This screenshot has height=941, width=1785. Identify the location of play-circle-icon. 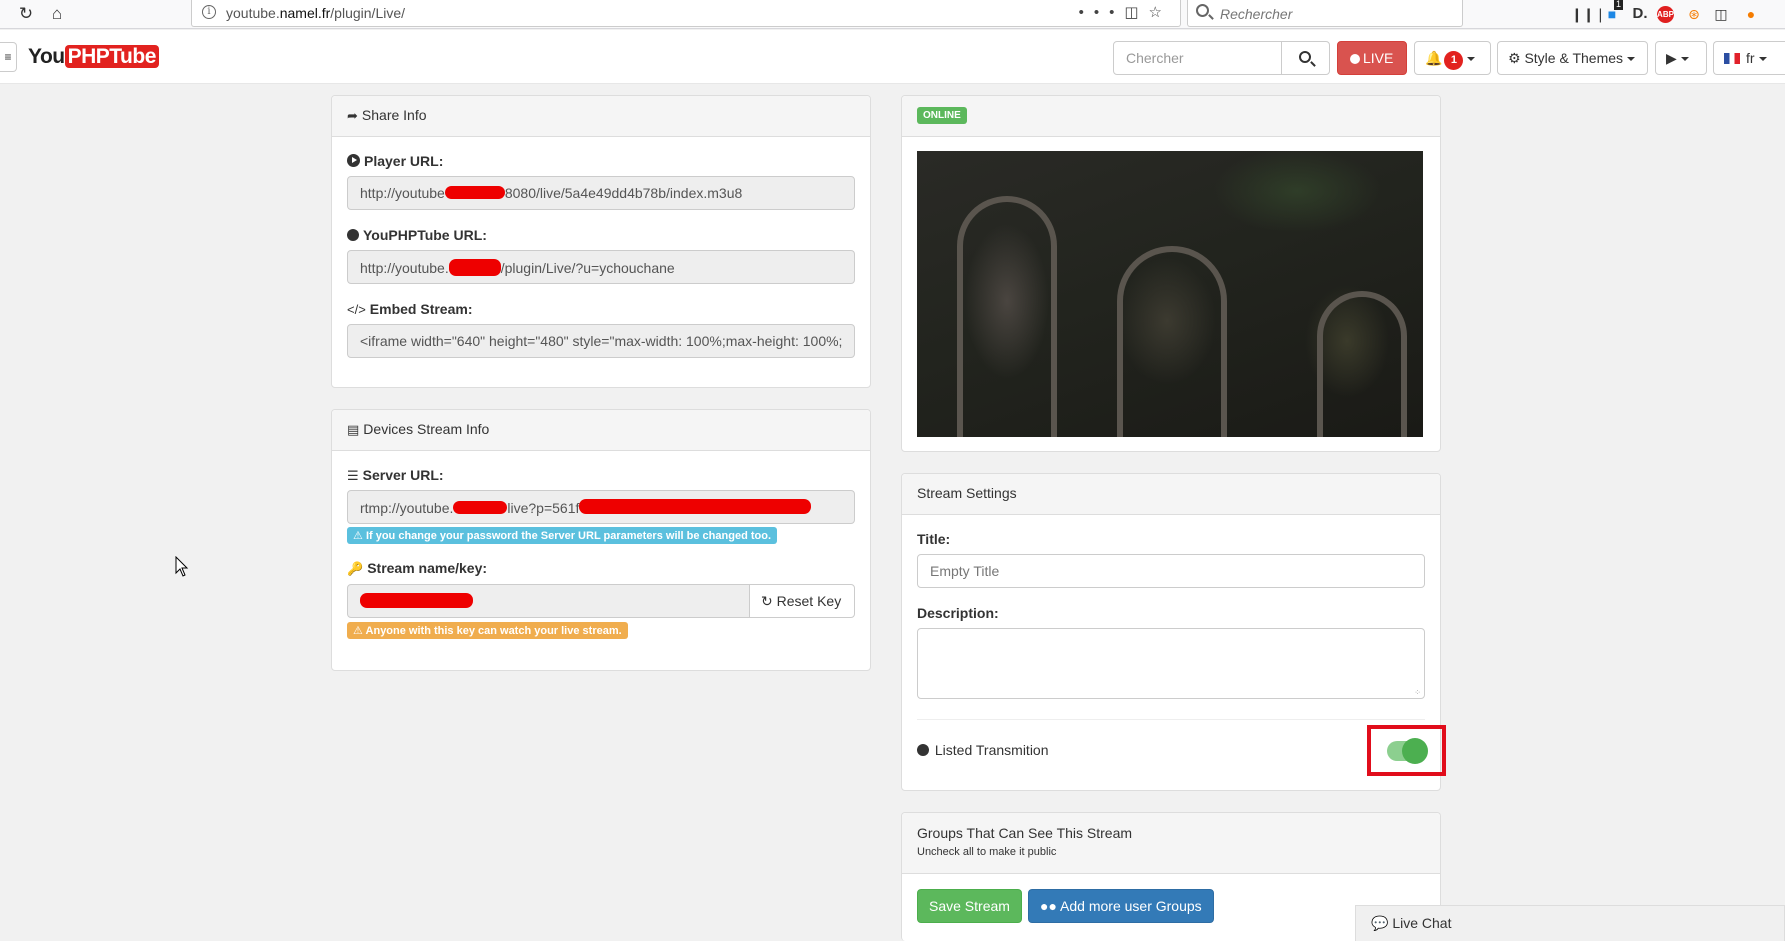
(353, 160).